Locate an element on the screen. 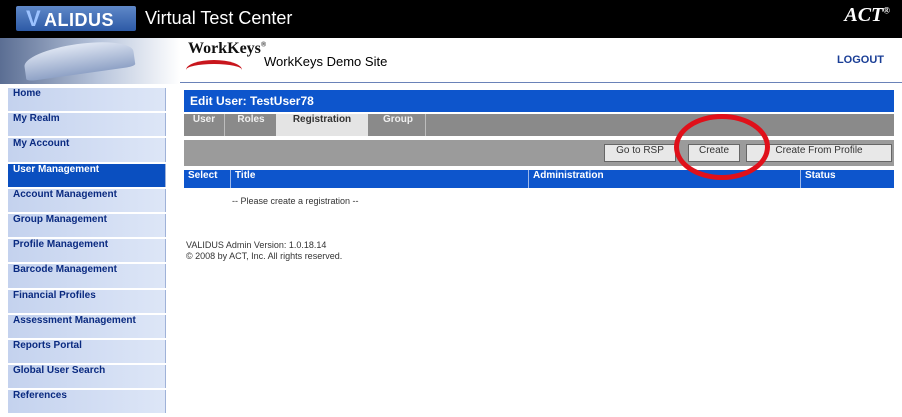 This screenshot has height=417, width=902. header-divider is located at coordinates (541, 82).